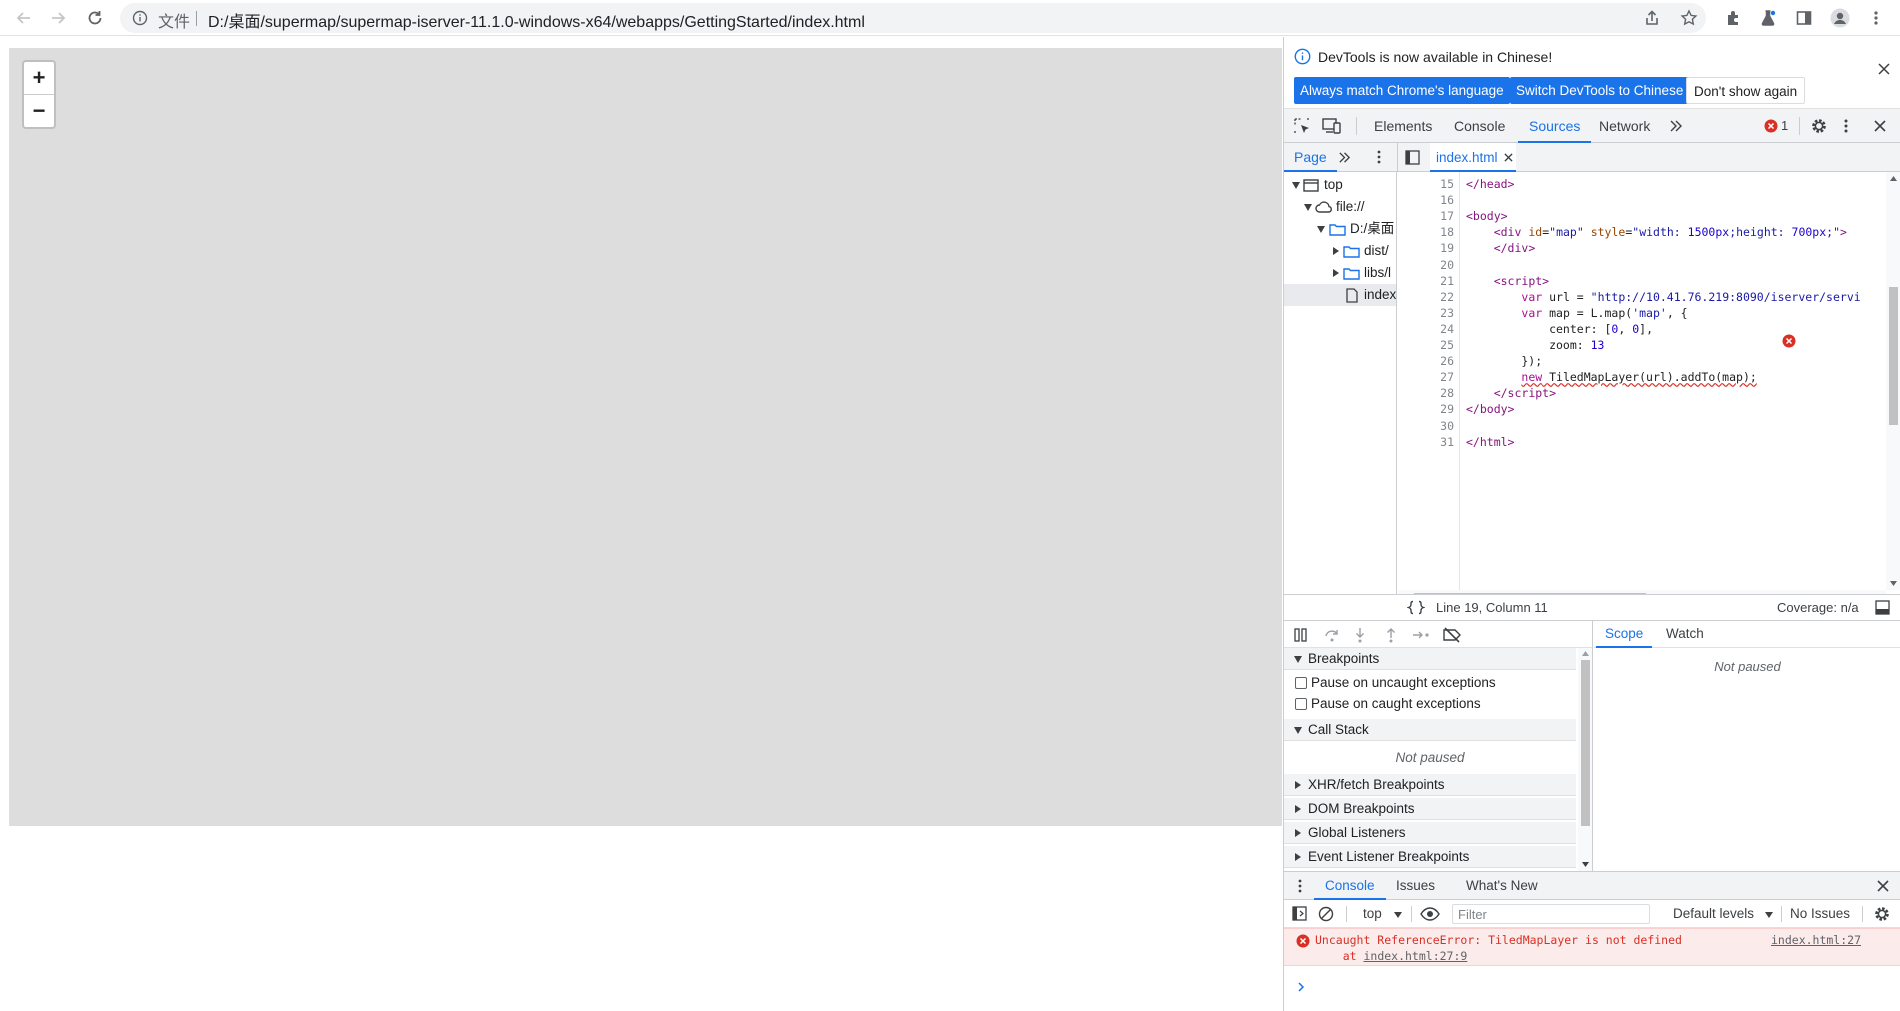  I want to click on profile-avatar-icon, so click(1840, 18).